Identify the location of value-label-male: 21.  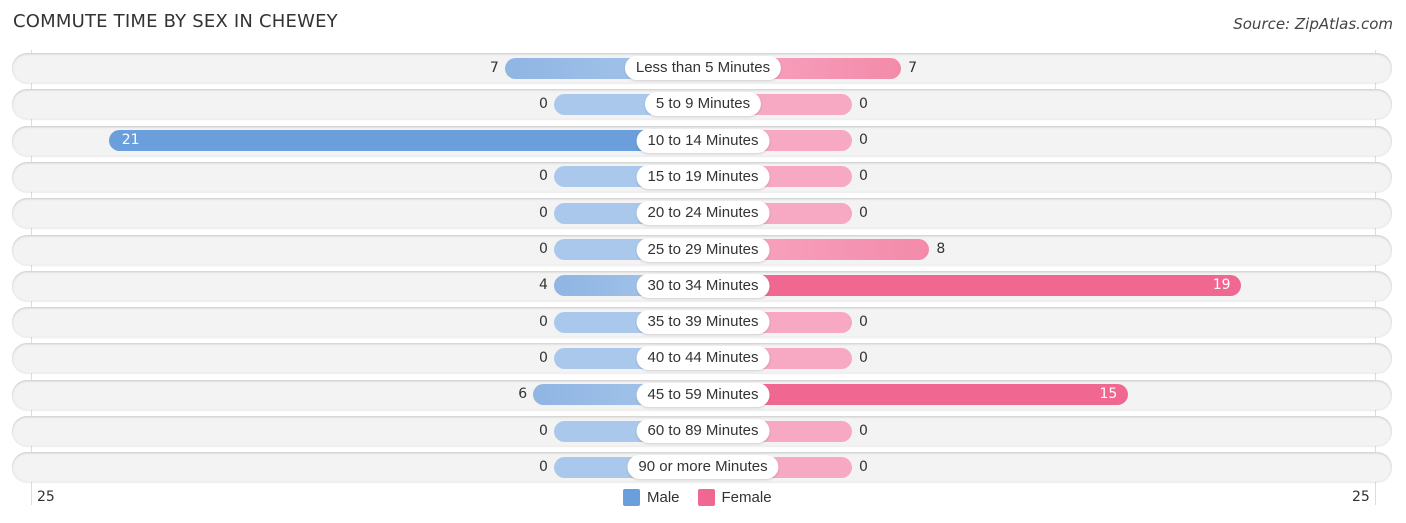
(130, 140).